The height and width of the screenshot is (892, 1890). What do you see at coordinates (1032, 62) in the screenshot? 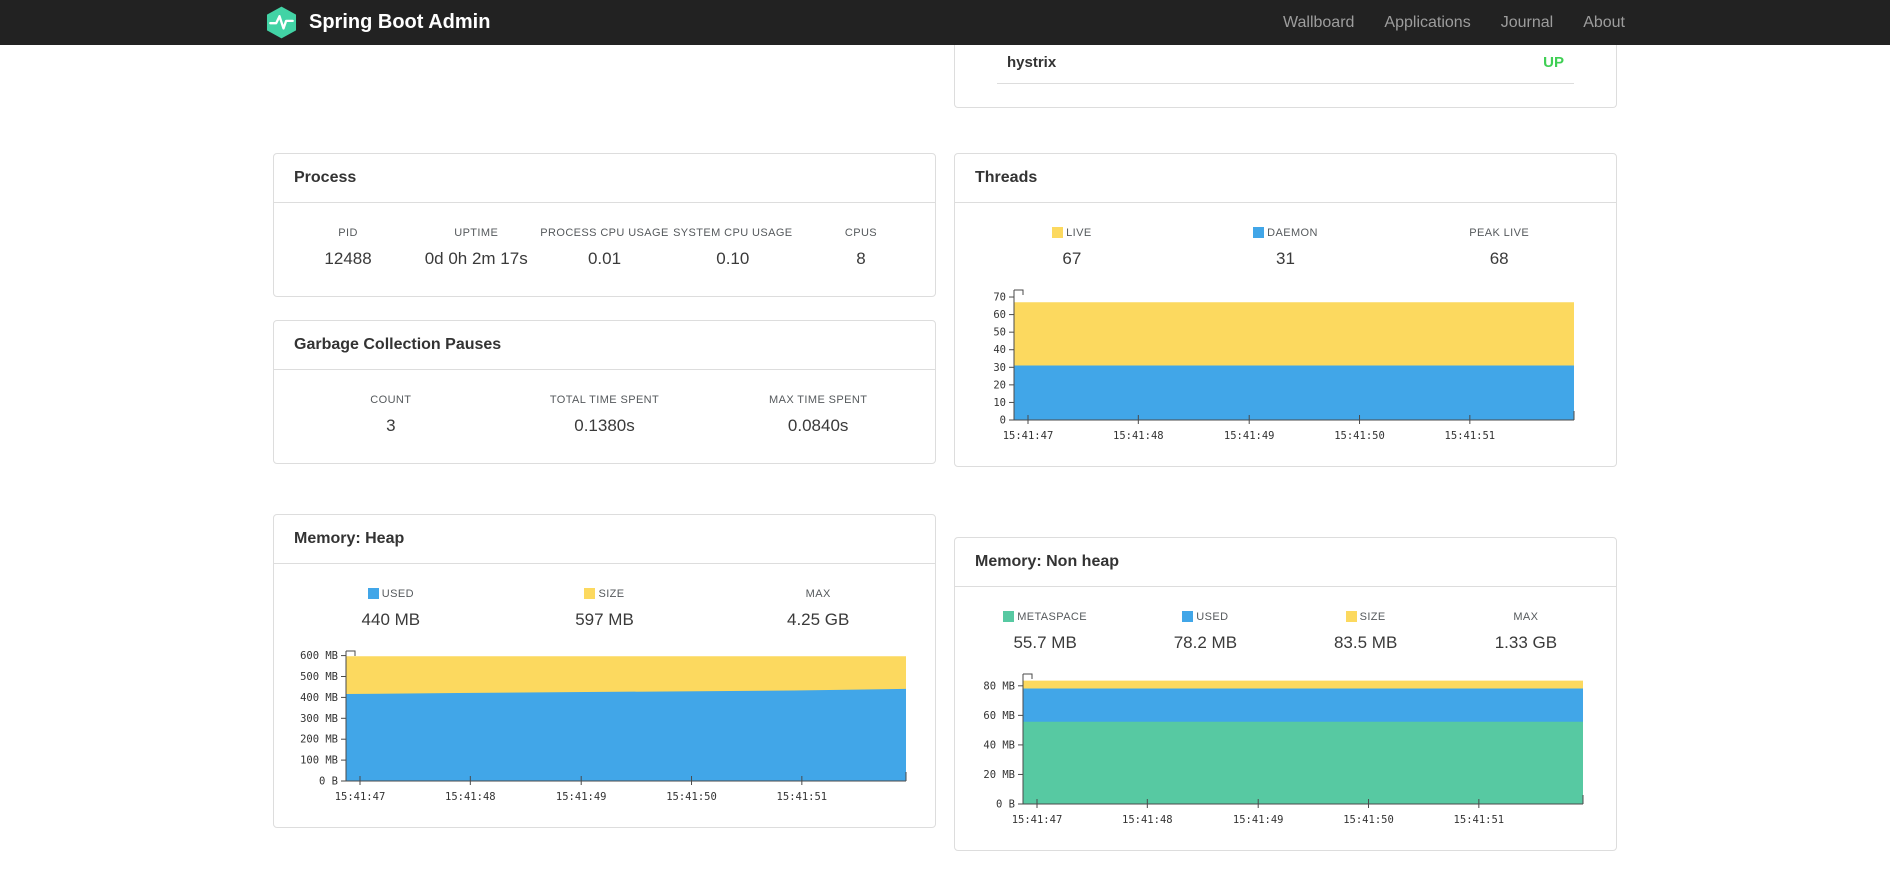
I see `application-name: hystrix` at bounding box center [1032, 62].